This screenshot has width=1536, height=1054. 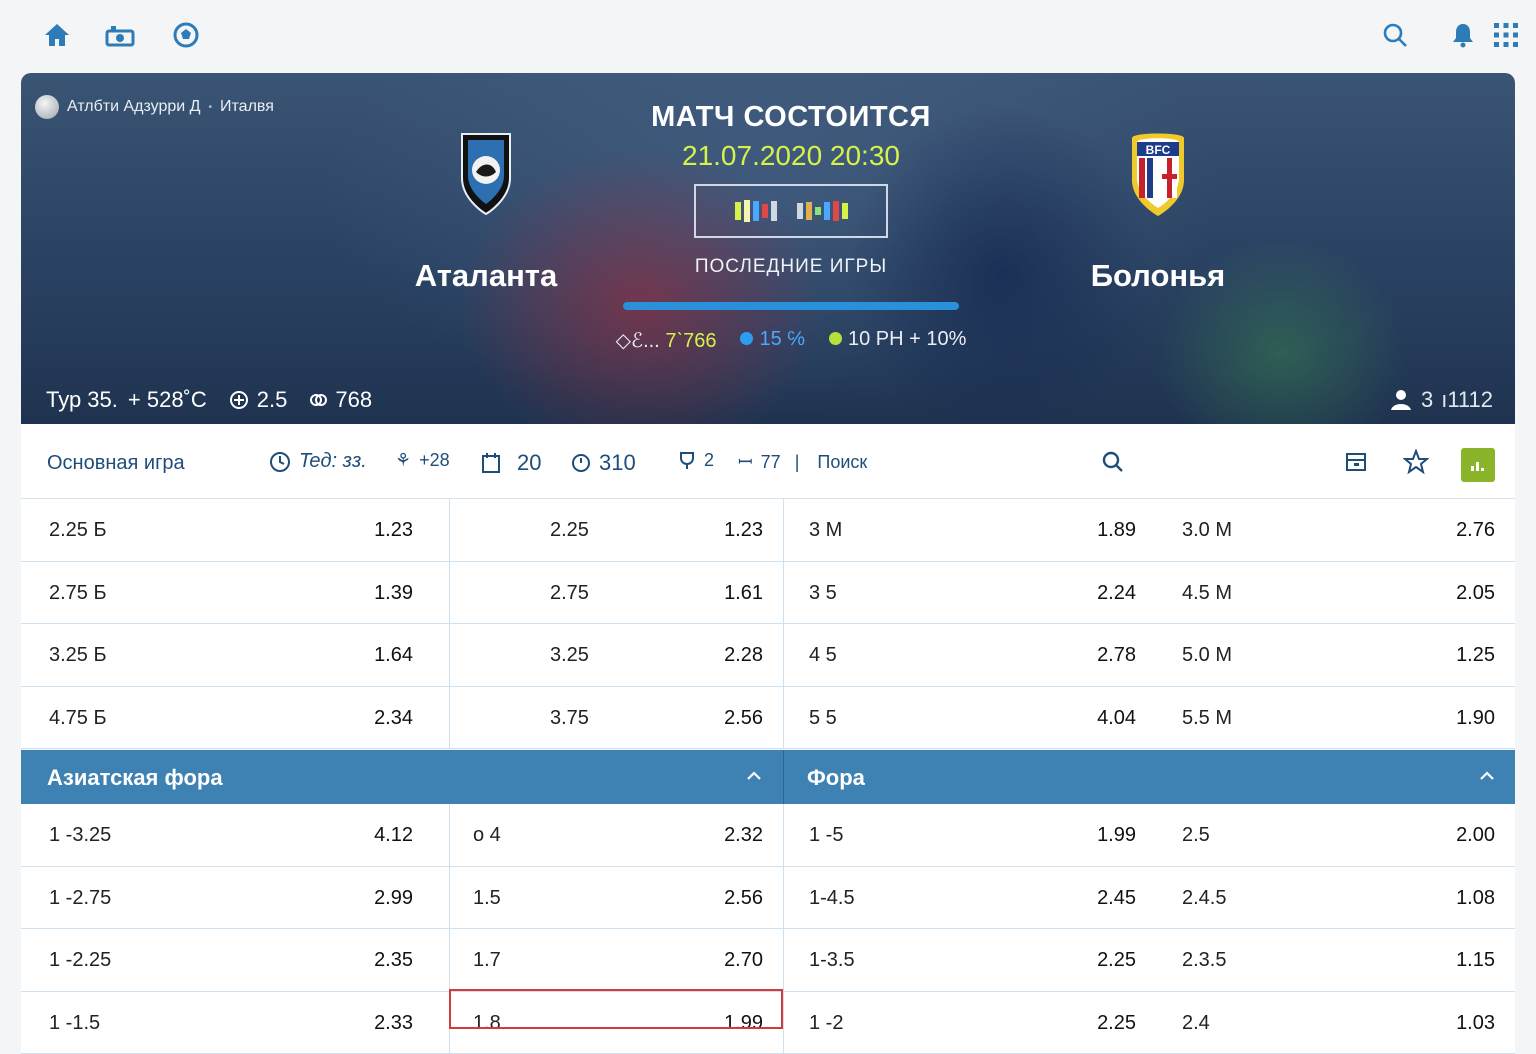 I want to click on market-row: 1 -2.252.351.72.701-3.52.252.3.51.15, so click(x=768, y=960).